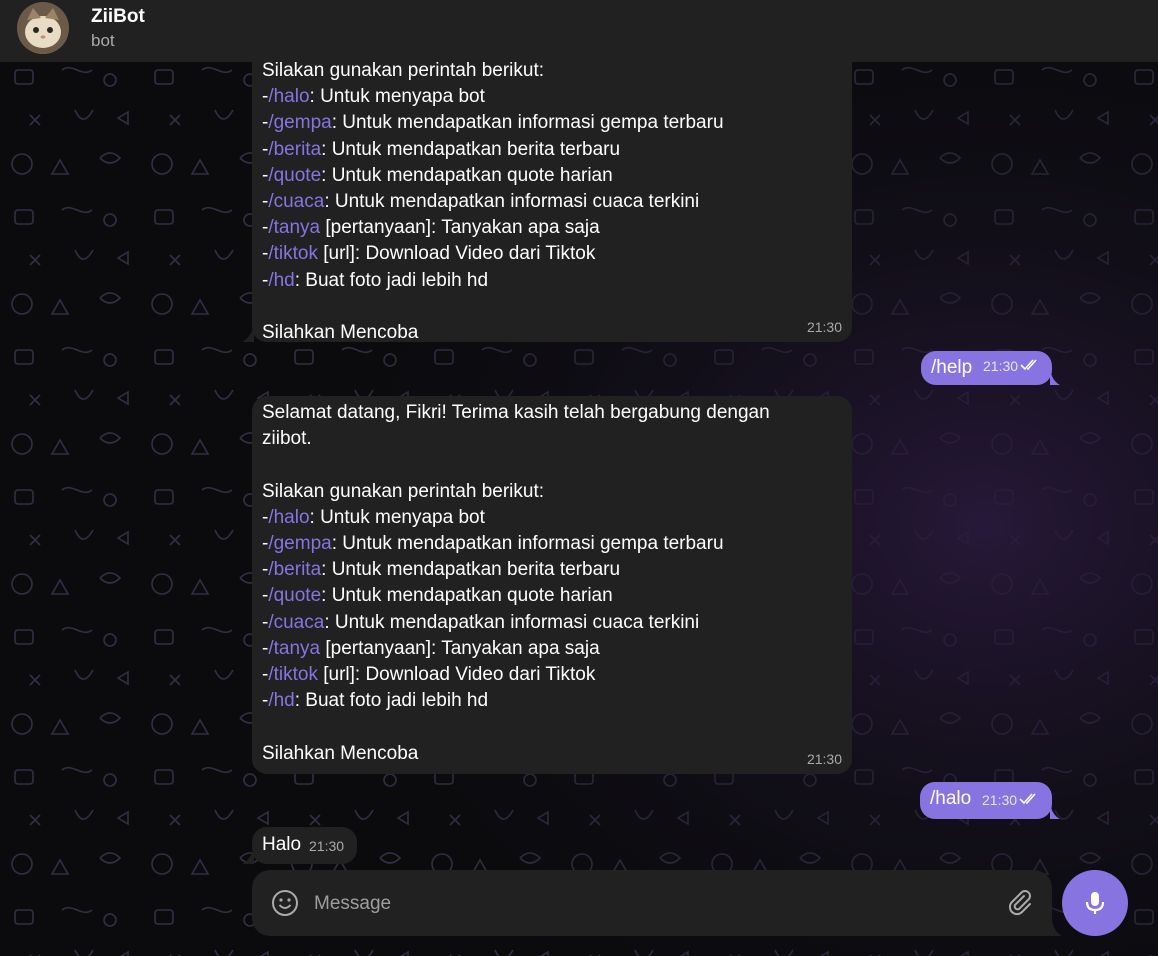 This screenshot has height=956, width=1158. What do you see at coordinates (951, 798) in the screenshot?
I see `message-text: /halo` at bounding box center [951, 798].